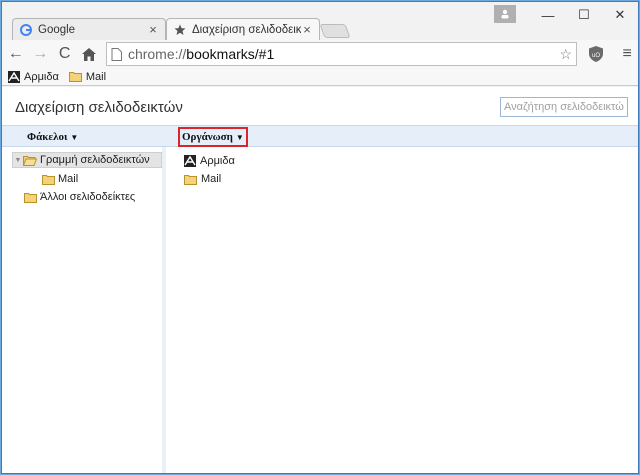 The image size is (640, 475). What do you see at coordinates (180, 30) in the screenshot?
I see `star-icon` at bounding box center [180, 30].